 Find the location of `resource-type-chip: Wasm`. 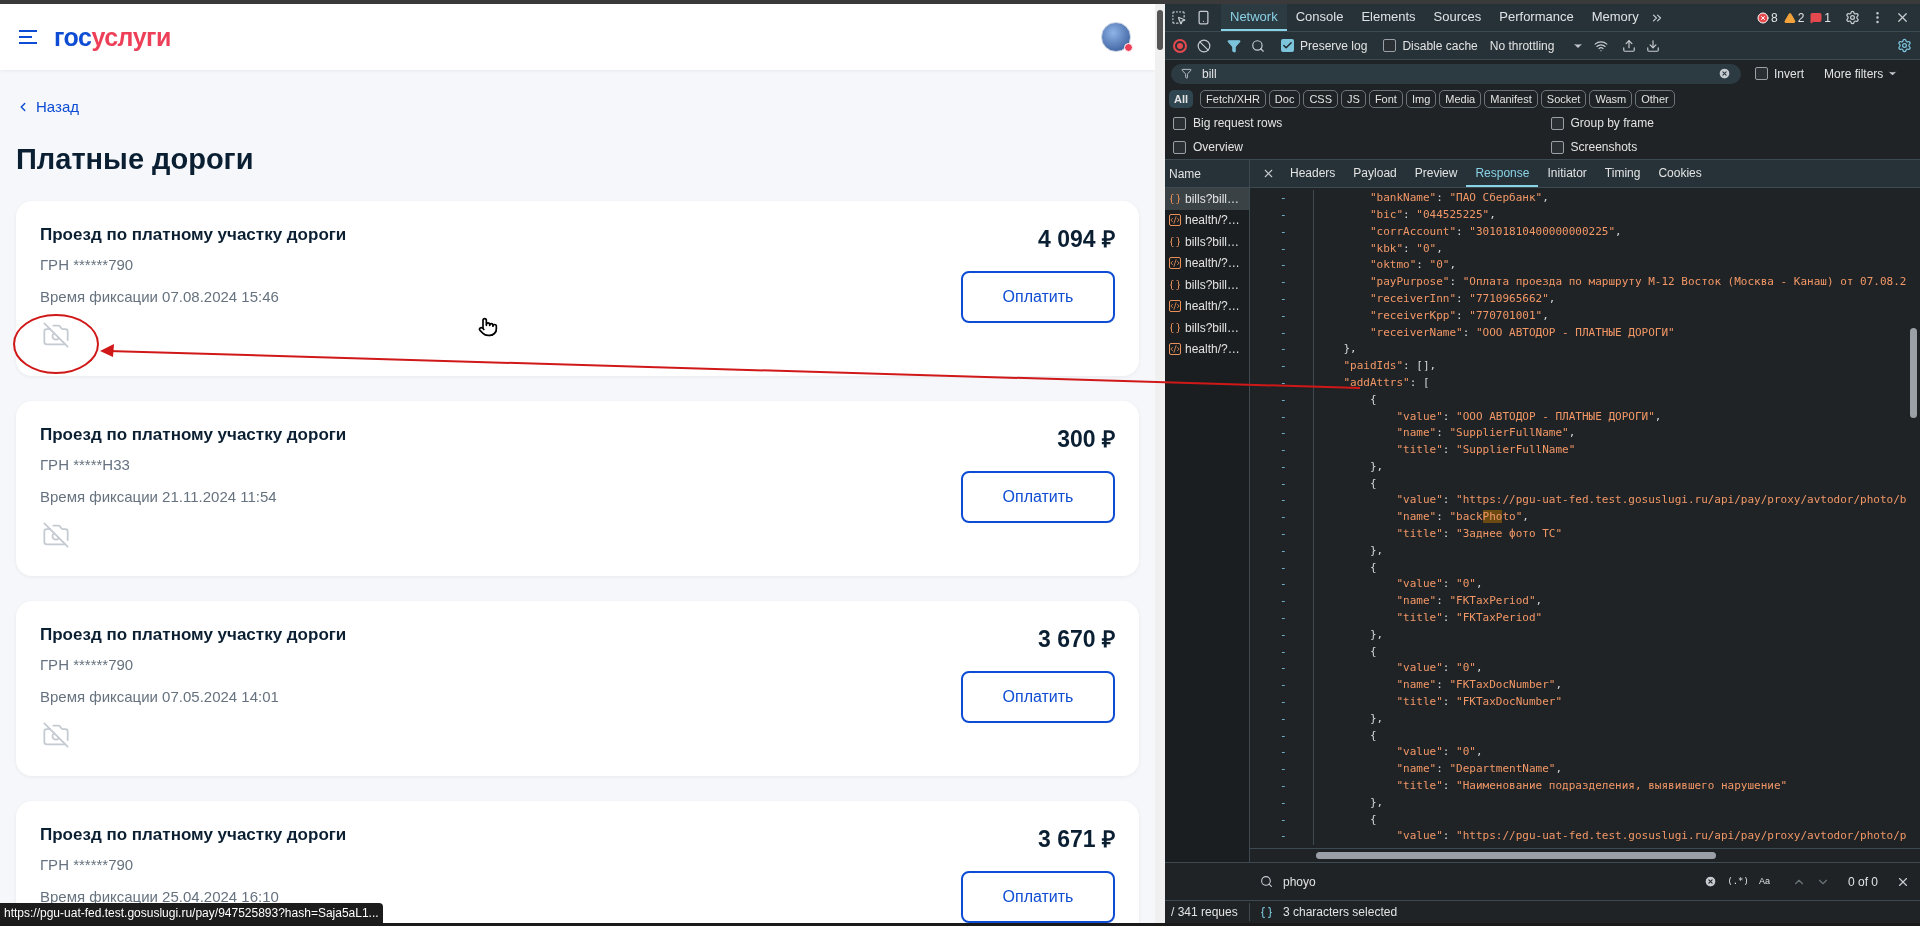

resource-type-chip: Wasm is located at coordinates (1611, 99).